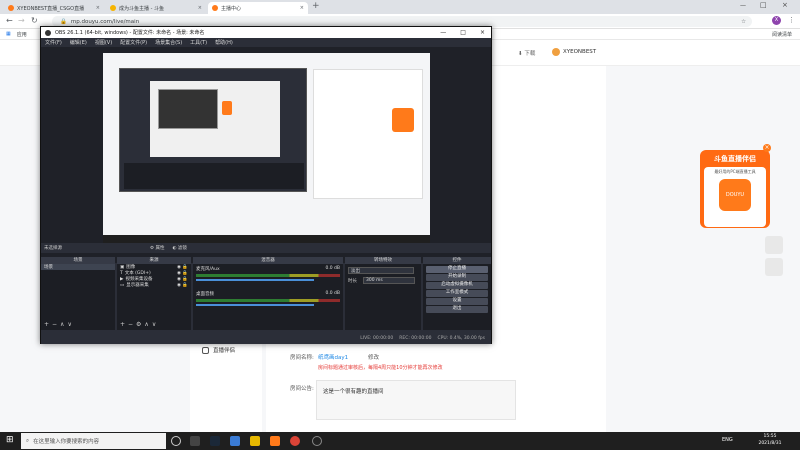 Image resolution: width=800 pixels, height=450 pixels. Describe the element at coordinates (416, 400) in the screenshot. I see `room-notice-textarea: 这是一个很有趣的直播间` at that location.